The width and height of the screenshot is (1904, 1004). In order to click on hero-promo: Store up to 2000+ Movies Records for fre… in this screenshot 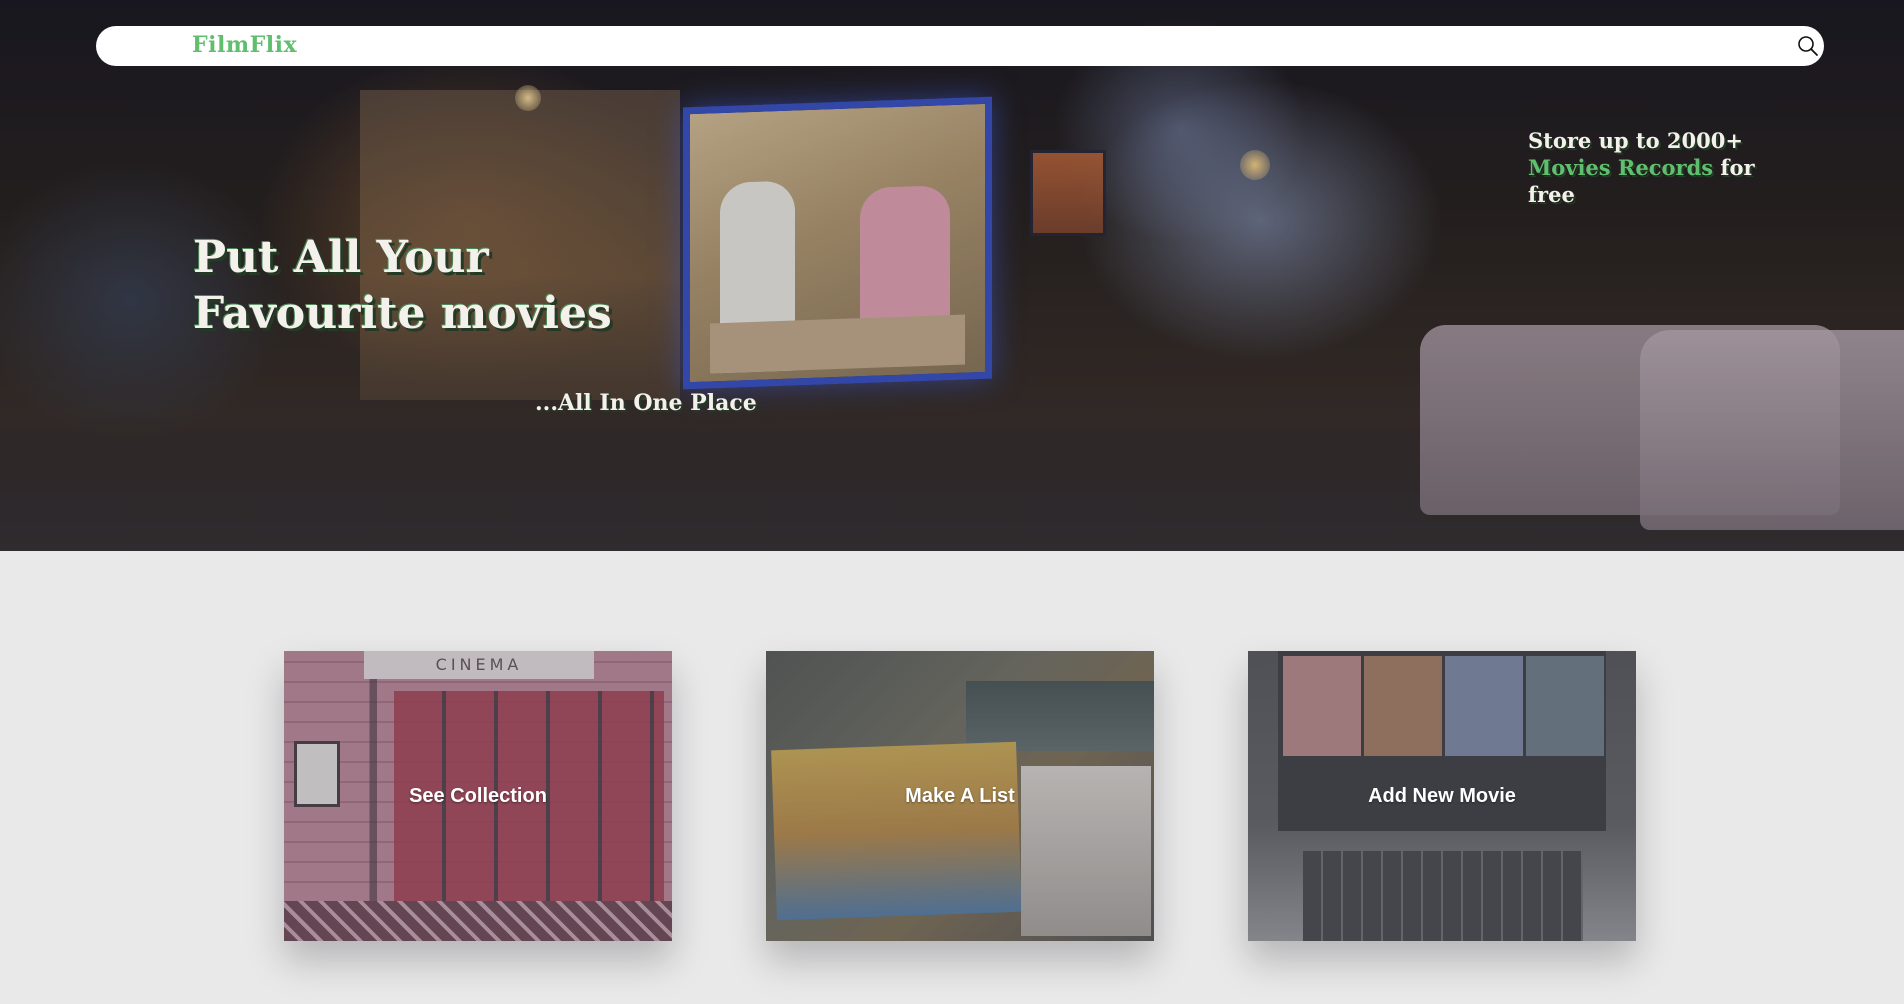, I will do `click(1653, 167)`.